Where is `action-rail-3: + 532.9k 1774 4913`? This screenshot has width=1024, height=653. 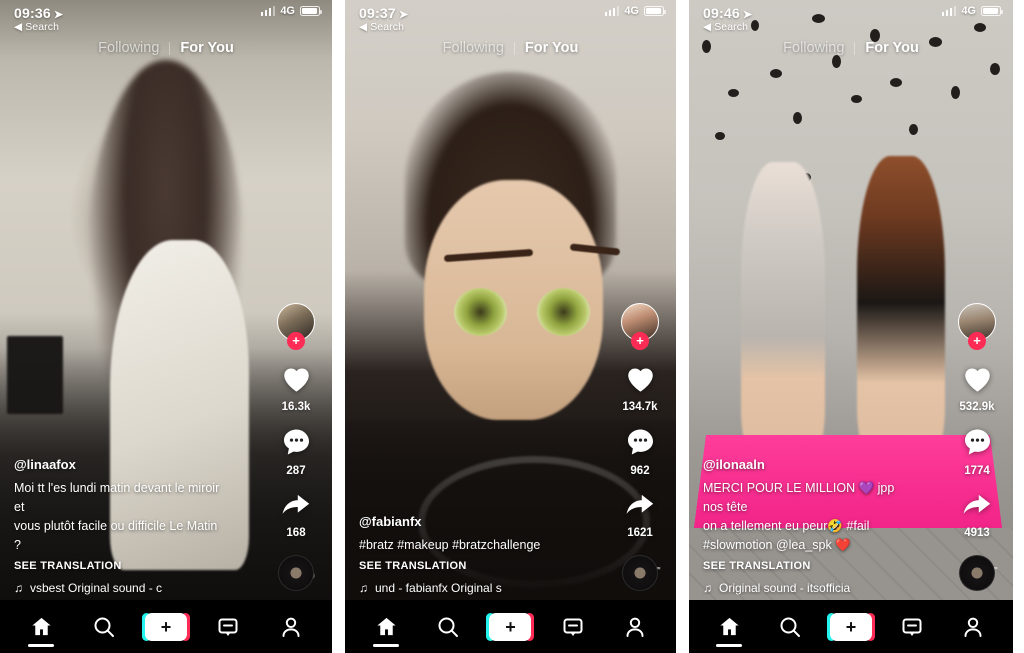
action-rail-3: + 532.9k 1774 4913 is located at coordinates (977, 447).